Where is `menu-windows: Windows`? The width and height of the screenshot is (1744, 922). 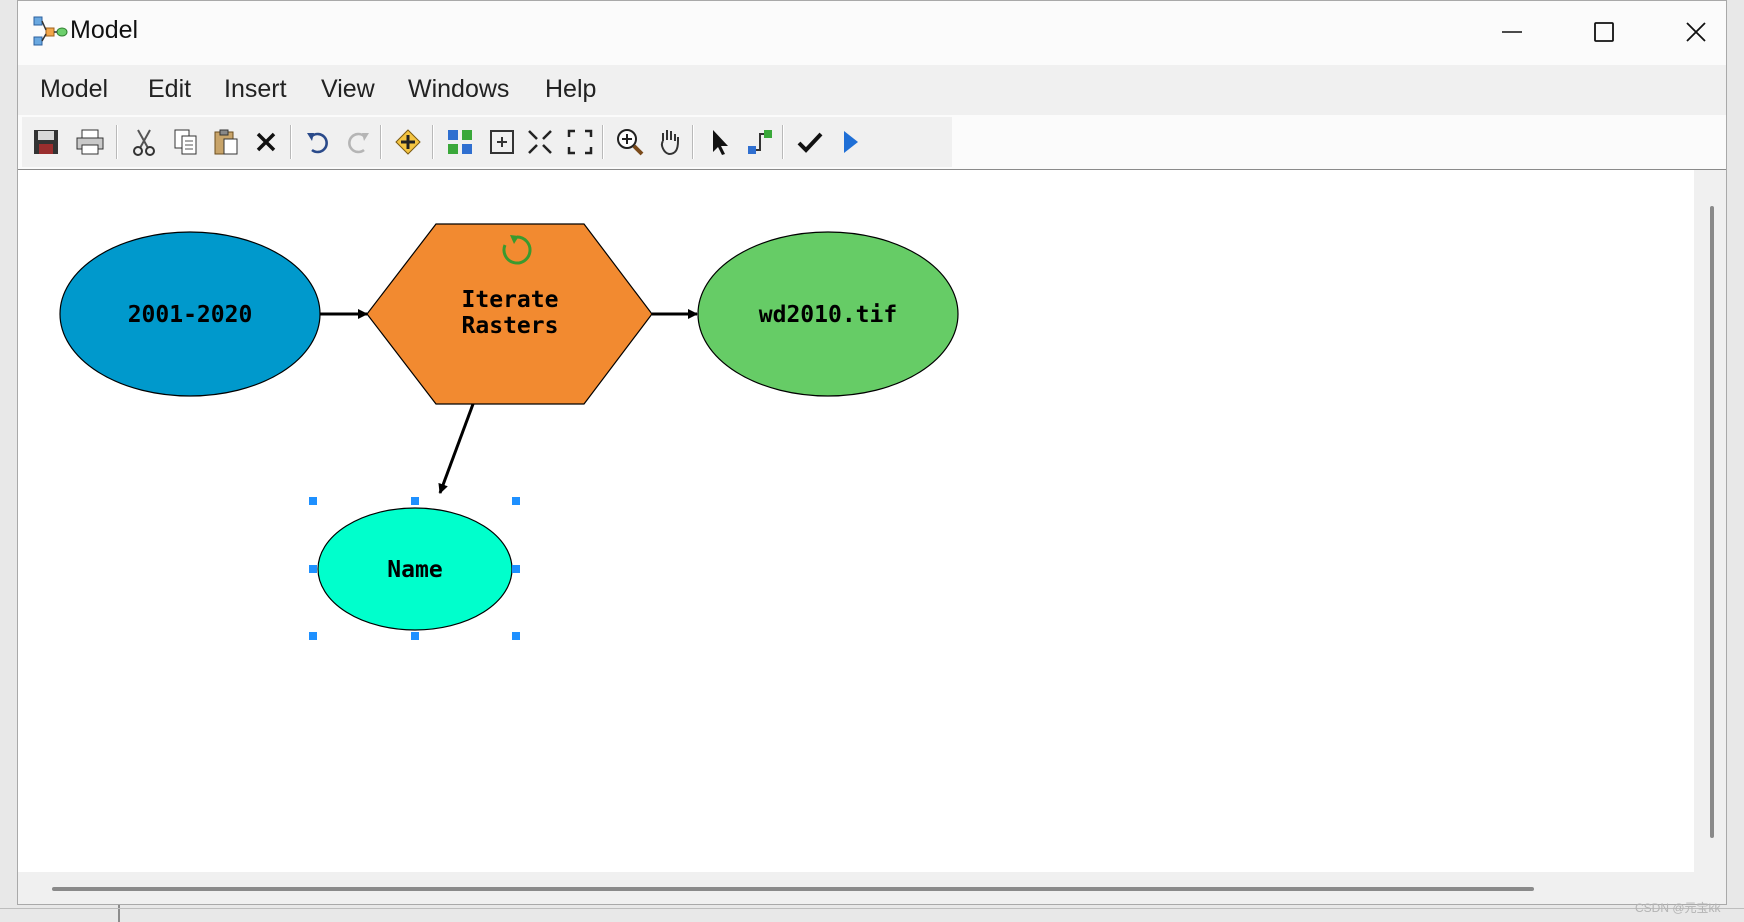
menu-windows: Windows is located at coordinates (458, 89).